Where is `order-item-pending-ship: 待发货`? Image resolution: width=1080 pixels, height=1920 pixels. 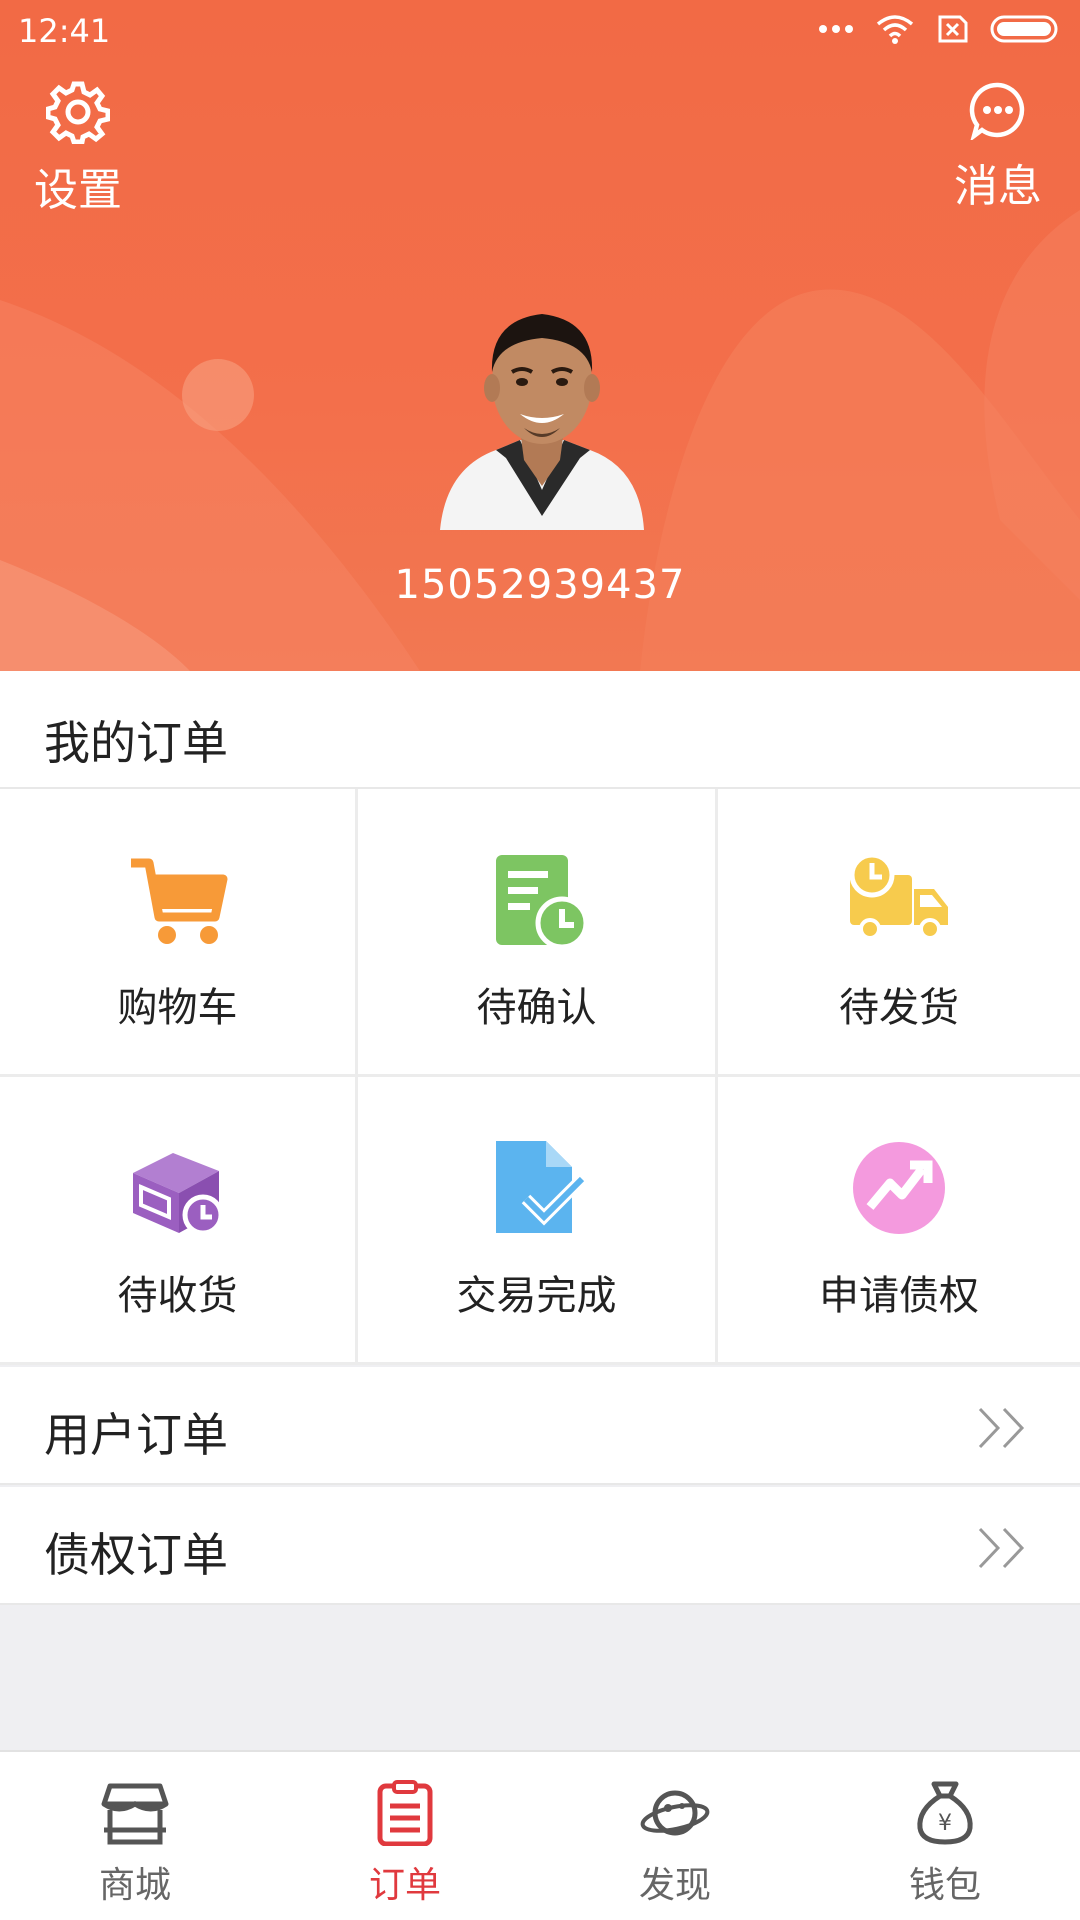 order-item-pending-ship: 待发货 is located at coordinates (899, 933).